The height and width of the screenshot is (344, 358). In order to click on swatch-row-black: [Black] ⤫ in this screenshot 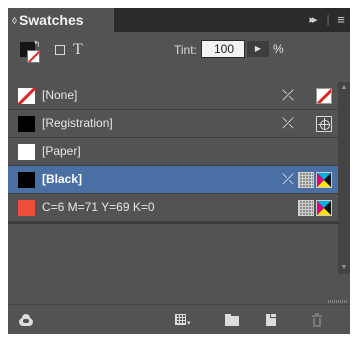, I will do `click(173, 180)`.